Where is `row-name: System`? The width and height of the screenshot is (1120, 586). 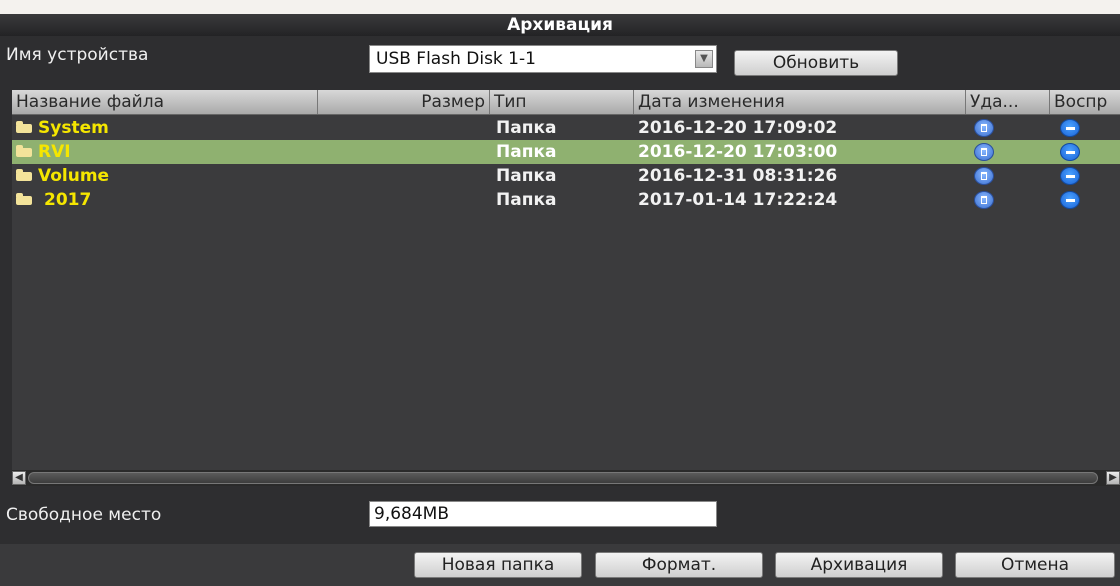 row-name: System is located at coordinates (73, 128).